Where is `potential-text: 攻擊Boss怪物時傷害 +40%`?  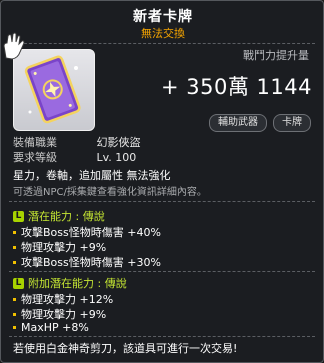 potential-text: 攻擊Boss怪物時傷害 +40% is located at coordinates (91, 232).